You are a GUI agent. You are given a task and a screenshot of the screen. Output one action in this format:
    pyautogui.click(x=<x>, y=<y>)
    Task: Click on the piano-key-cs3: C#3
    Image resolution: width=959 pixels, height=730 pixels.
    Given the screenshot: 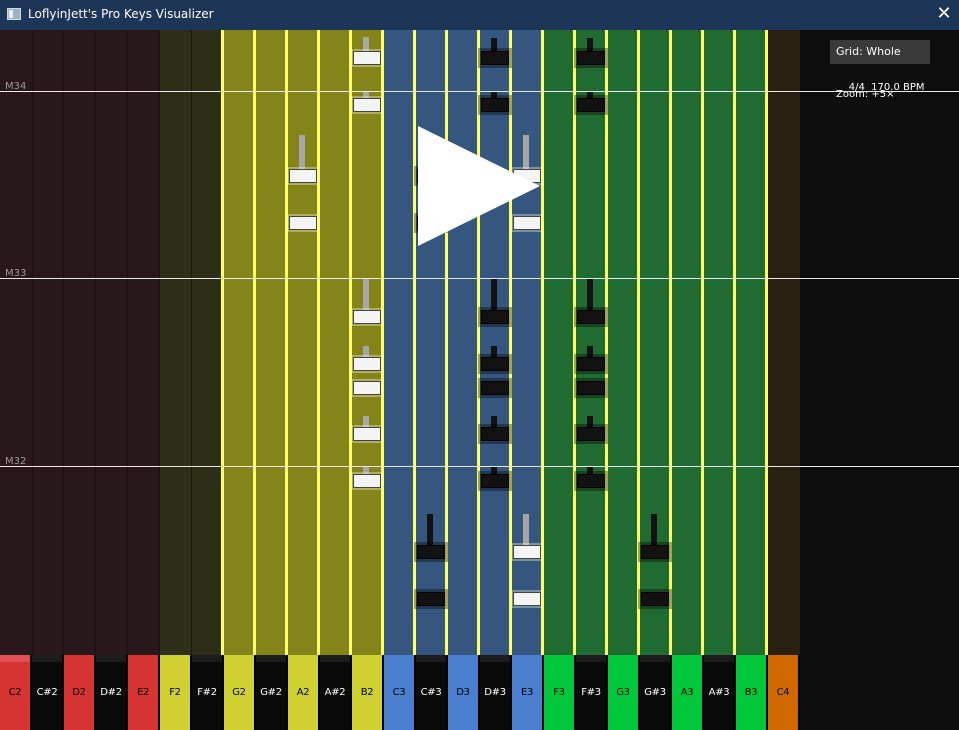 What is the action you would take?
    pyautogui.click(x=431, y=692)
    